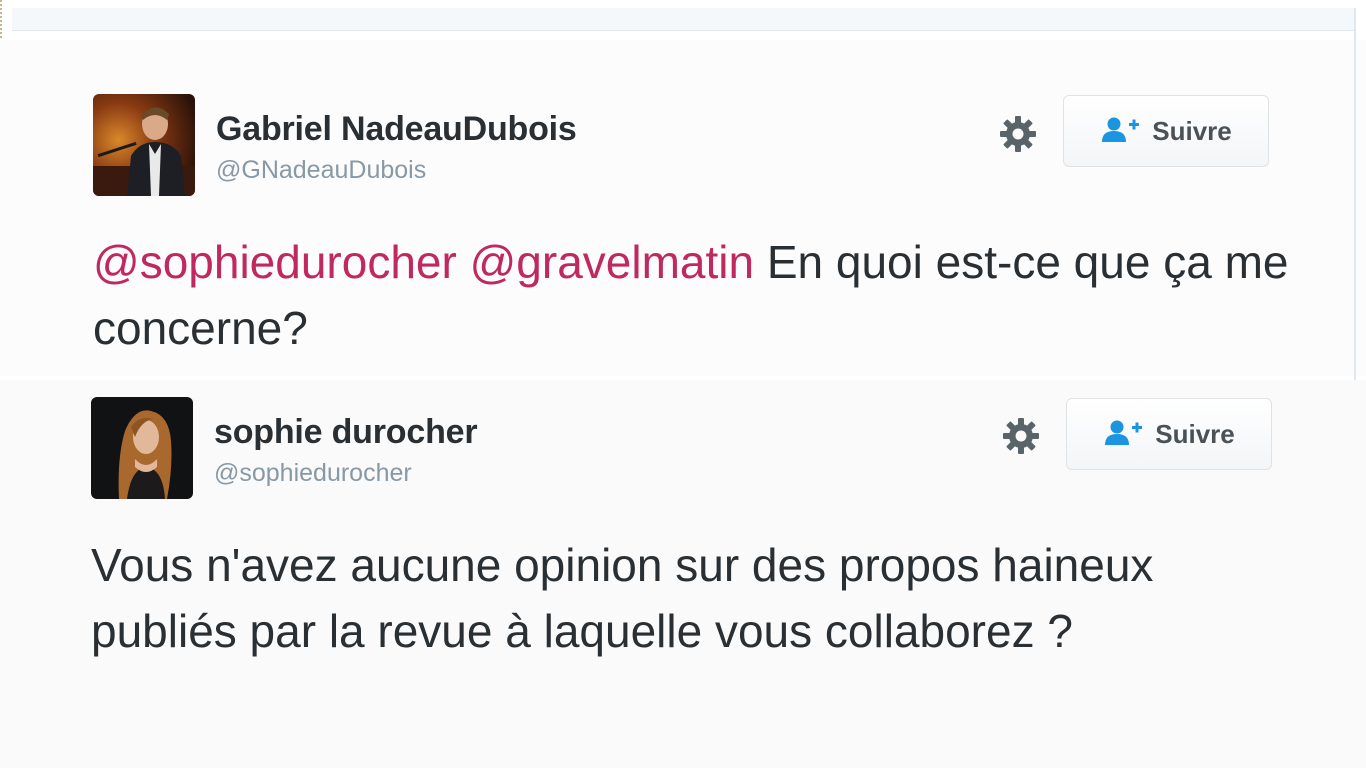 Image resolution: width=1366 pixels, height=768 pixels. Describe the element at coordinates (683, 19) in the screenshot. I see `top-bar` at that location.